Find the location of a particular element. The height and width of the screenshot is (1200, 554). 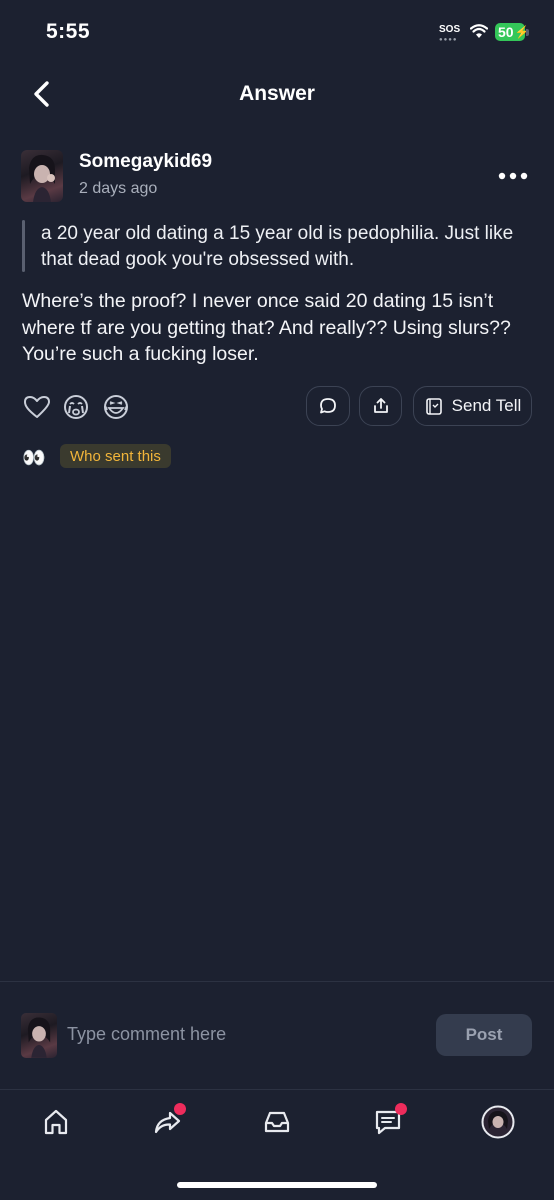

send-tell-button: Send Tell is located at coordinates (472, 406).